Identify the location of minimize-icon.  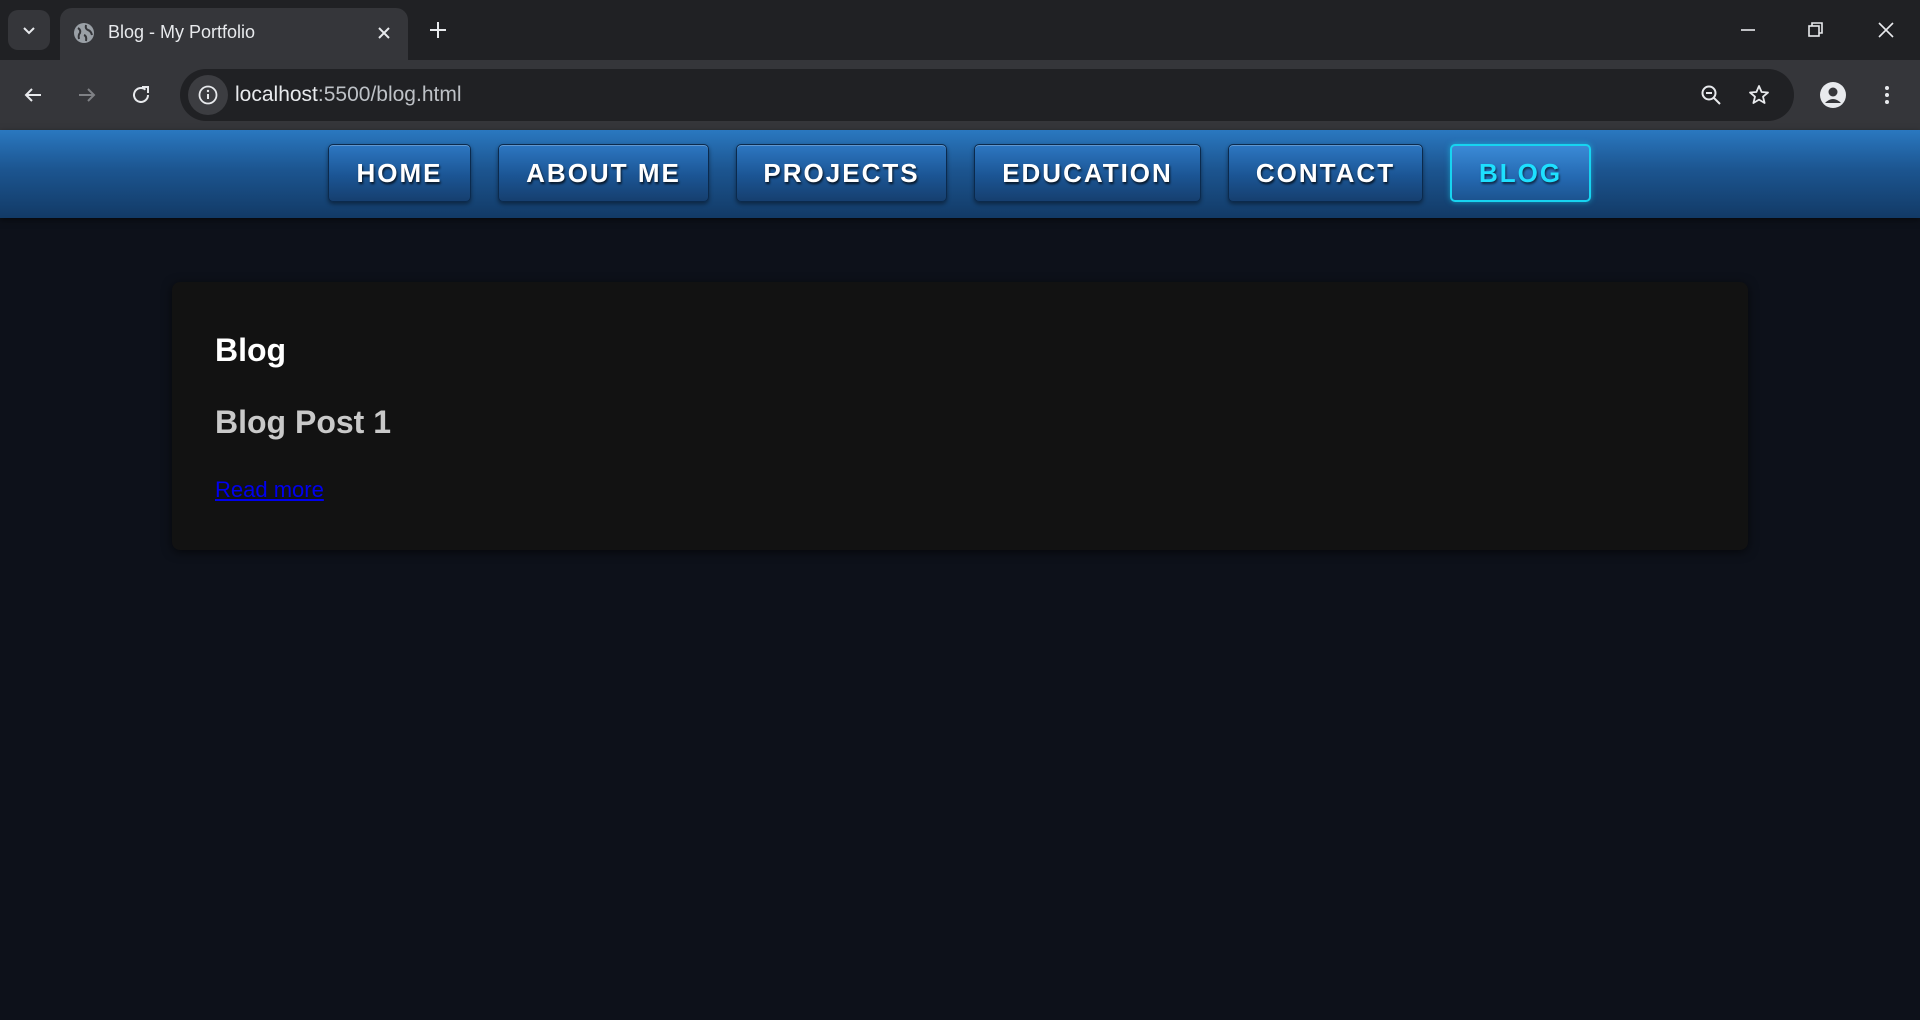
(1748, 30).